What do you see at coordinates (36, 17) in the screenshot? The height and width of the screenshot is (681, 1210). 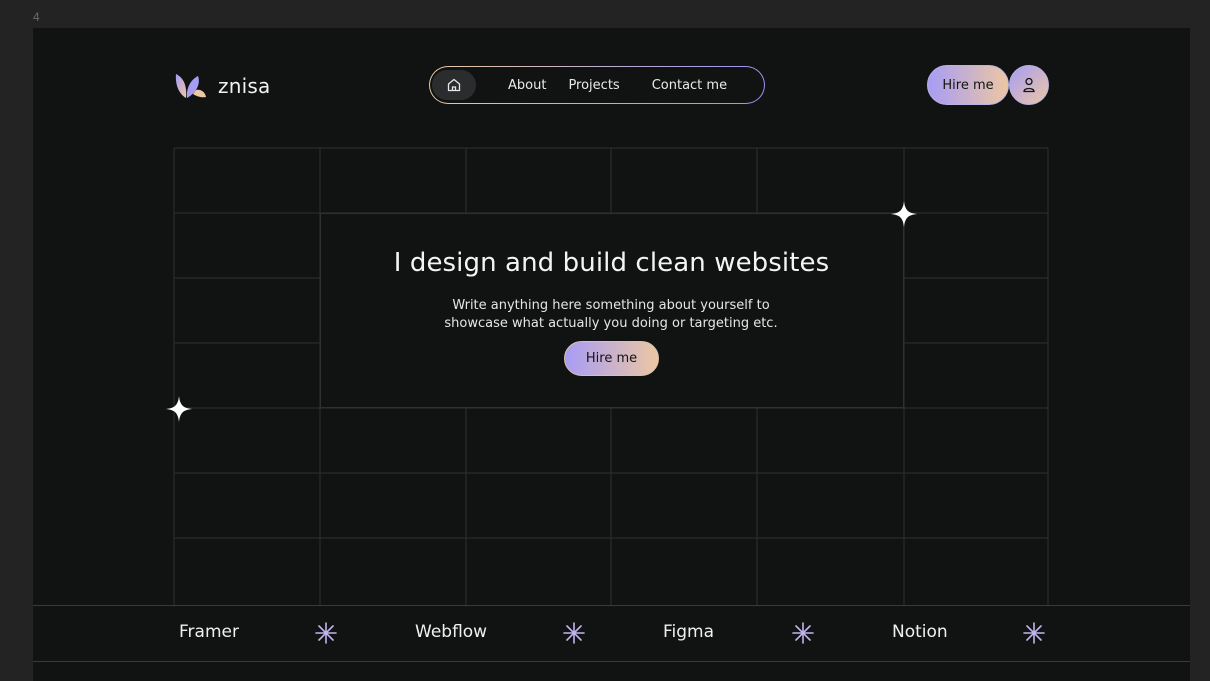 I see `frame-label: 4` at bounding box center [36, 17].